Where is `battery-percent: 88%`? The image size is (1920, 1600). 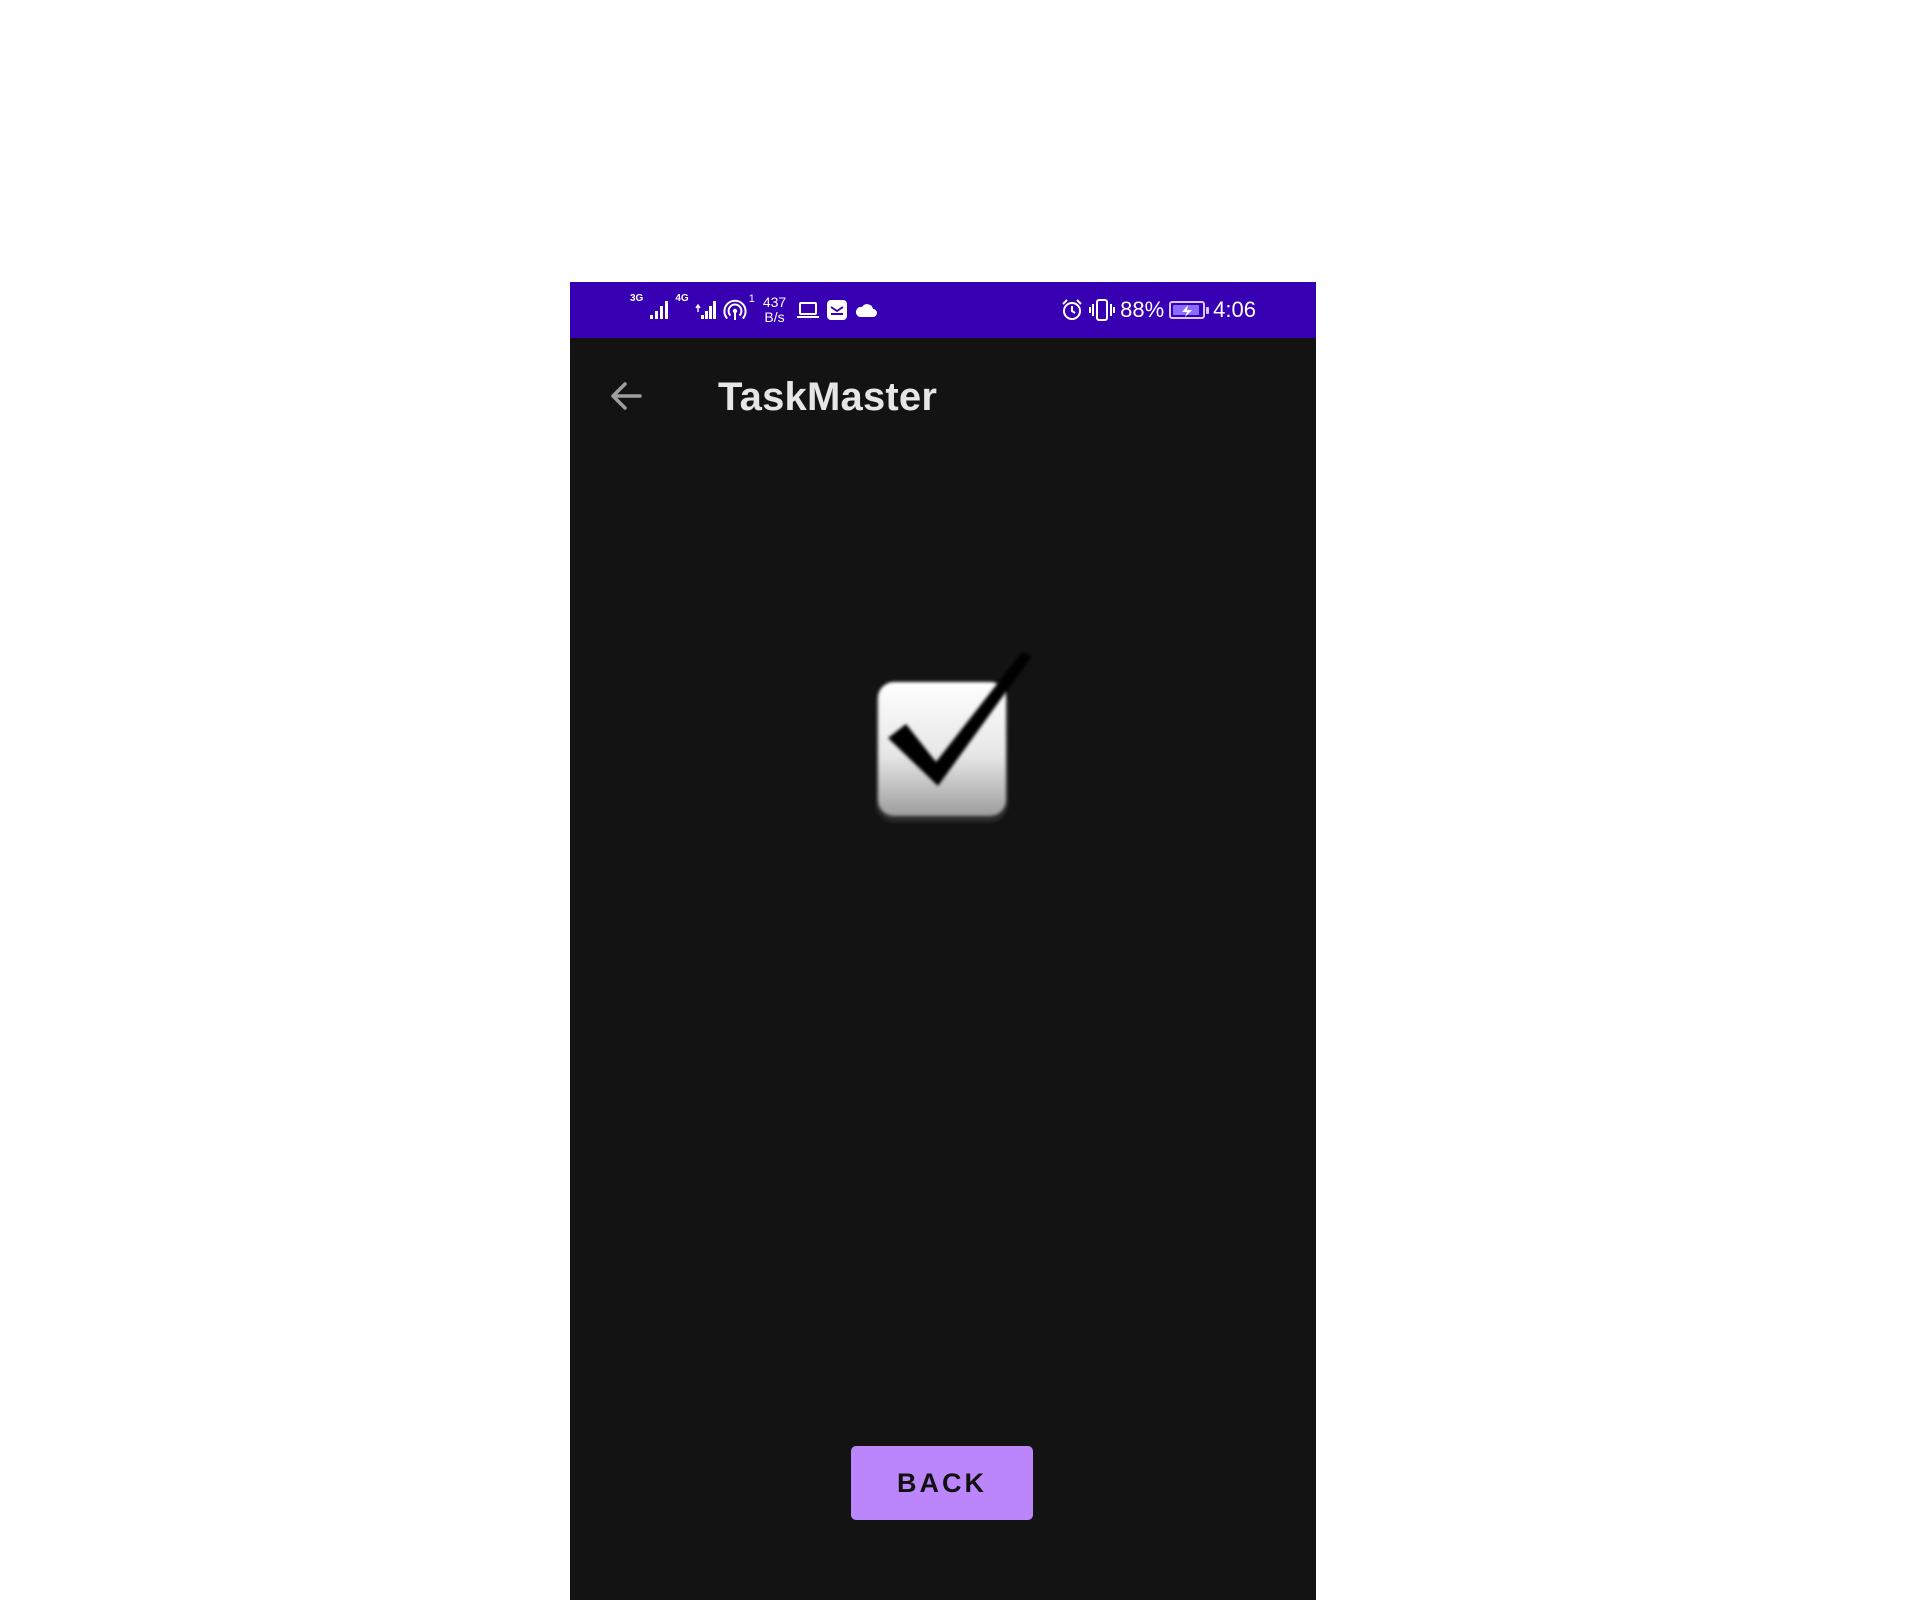 battery-percent: 88% is located at coordinates (1142, 309).